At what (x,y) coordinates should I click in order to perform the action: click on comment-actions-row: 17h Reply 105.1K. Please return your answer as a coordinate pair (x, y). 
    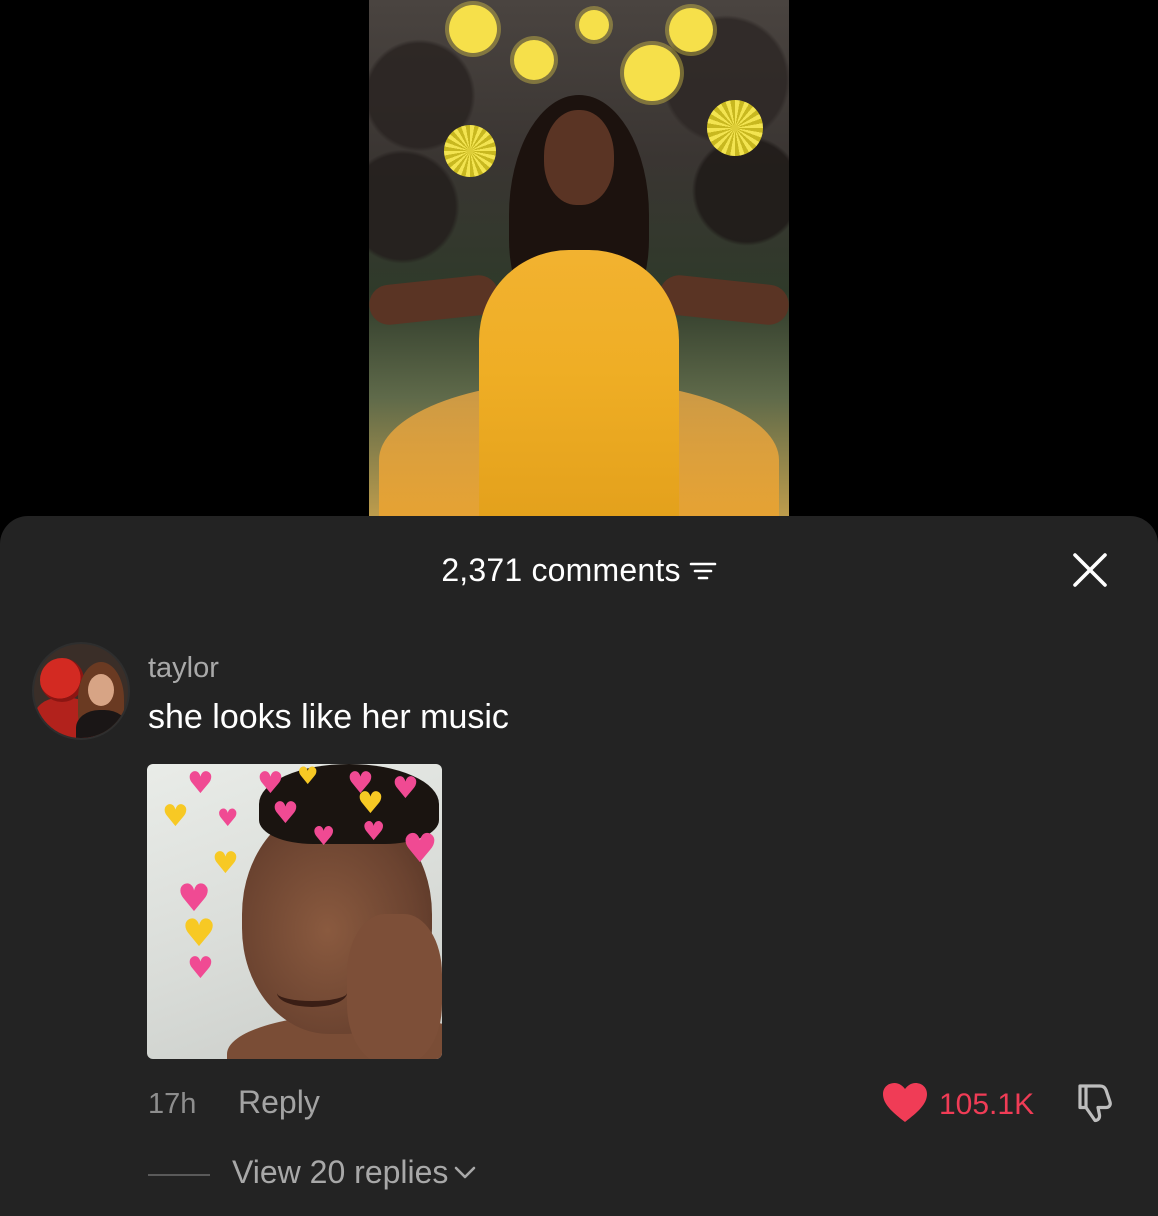
    Looking at the image, I should click on (579, 1105).